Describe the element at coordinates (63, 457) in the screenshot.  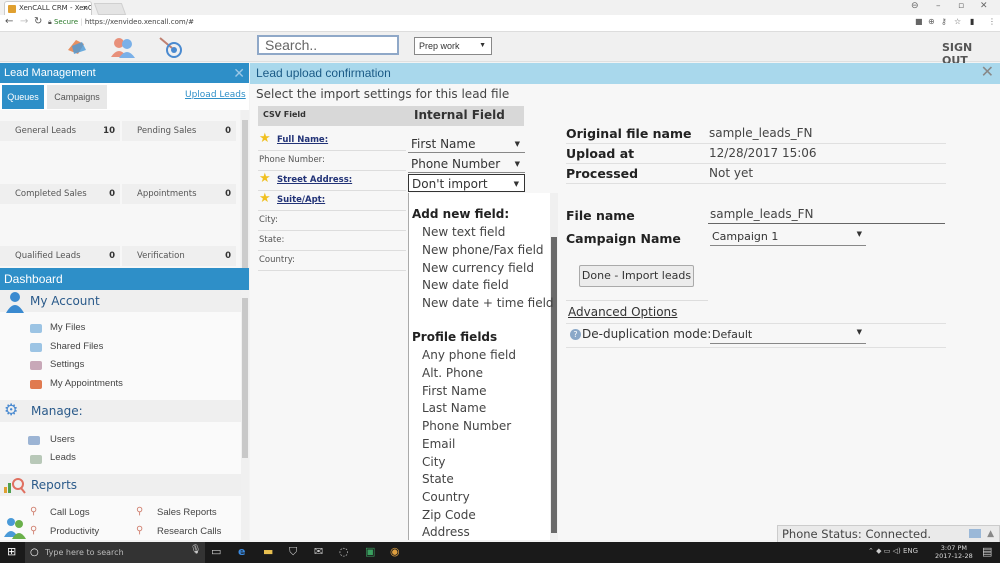
I see `menu-leads: Leads` at that location.